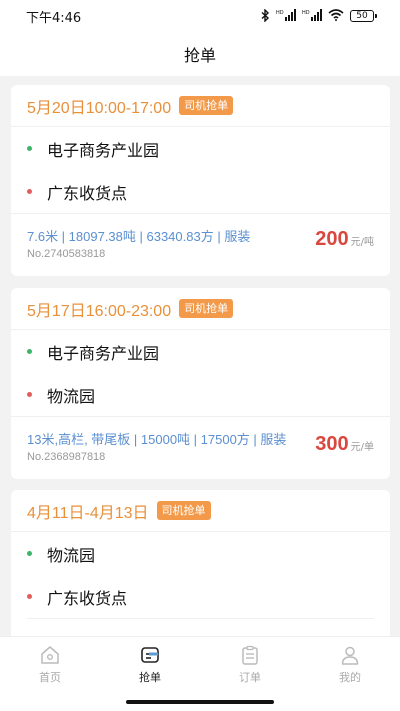 This screenshot has height=711, width=400. Describe the element at coordinates (200, 553) in the screenshot. I see `origin-row: 物流园` at that location.